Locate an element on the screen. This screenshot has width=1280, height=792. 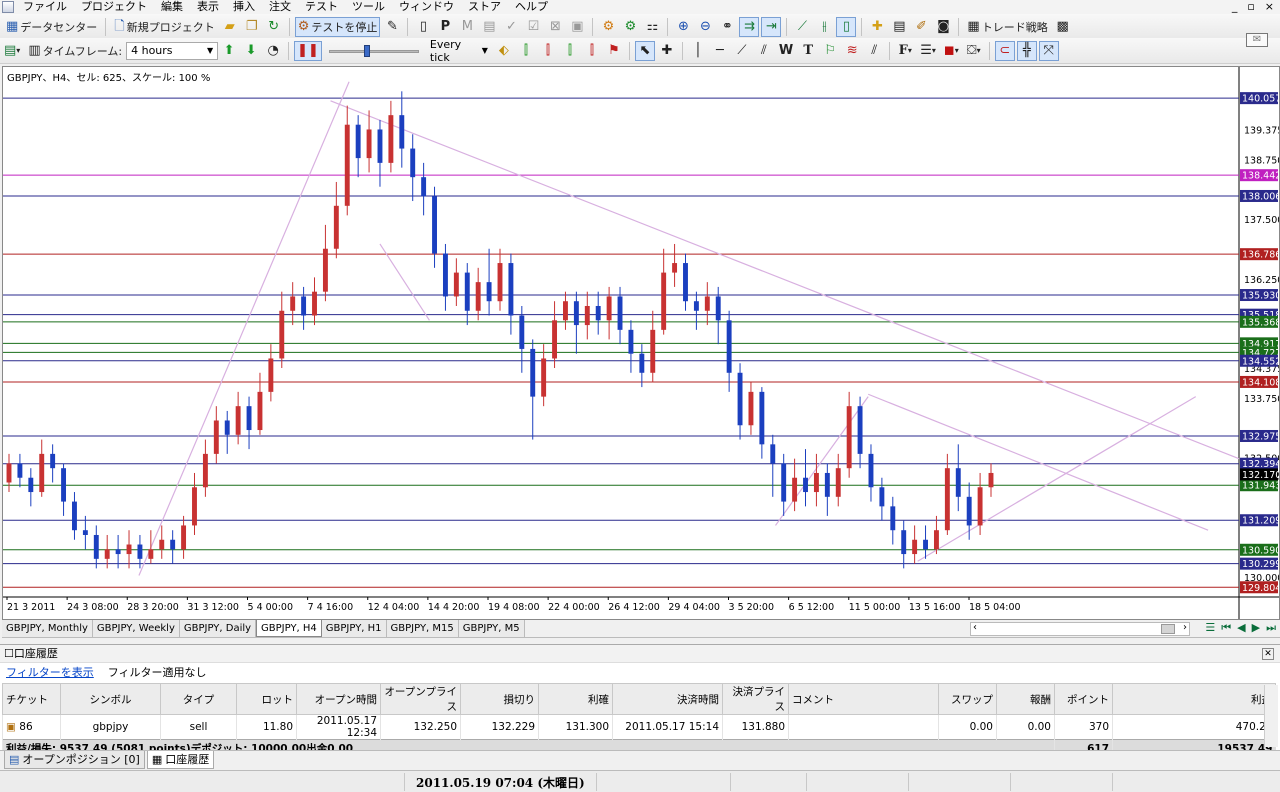
menu-edit: 編集 is located at coordinates (174, 7).